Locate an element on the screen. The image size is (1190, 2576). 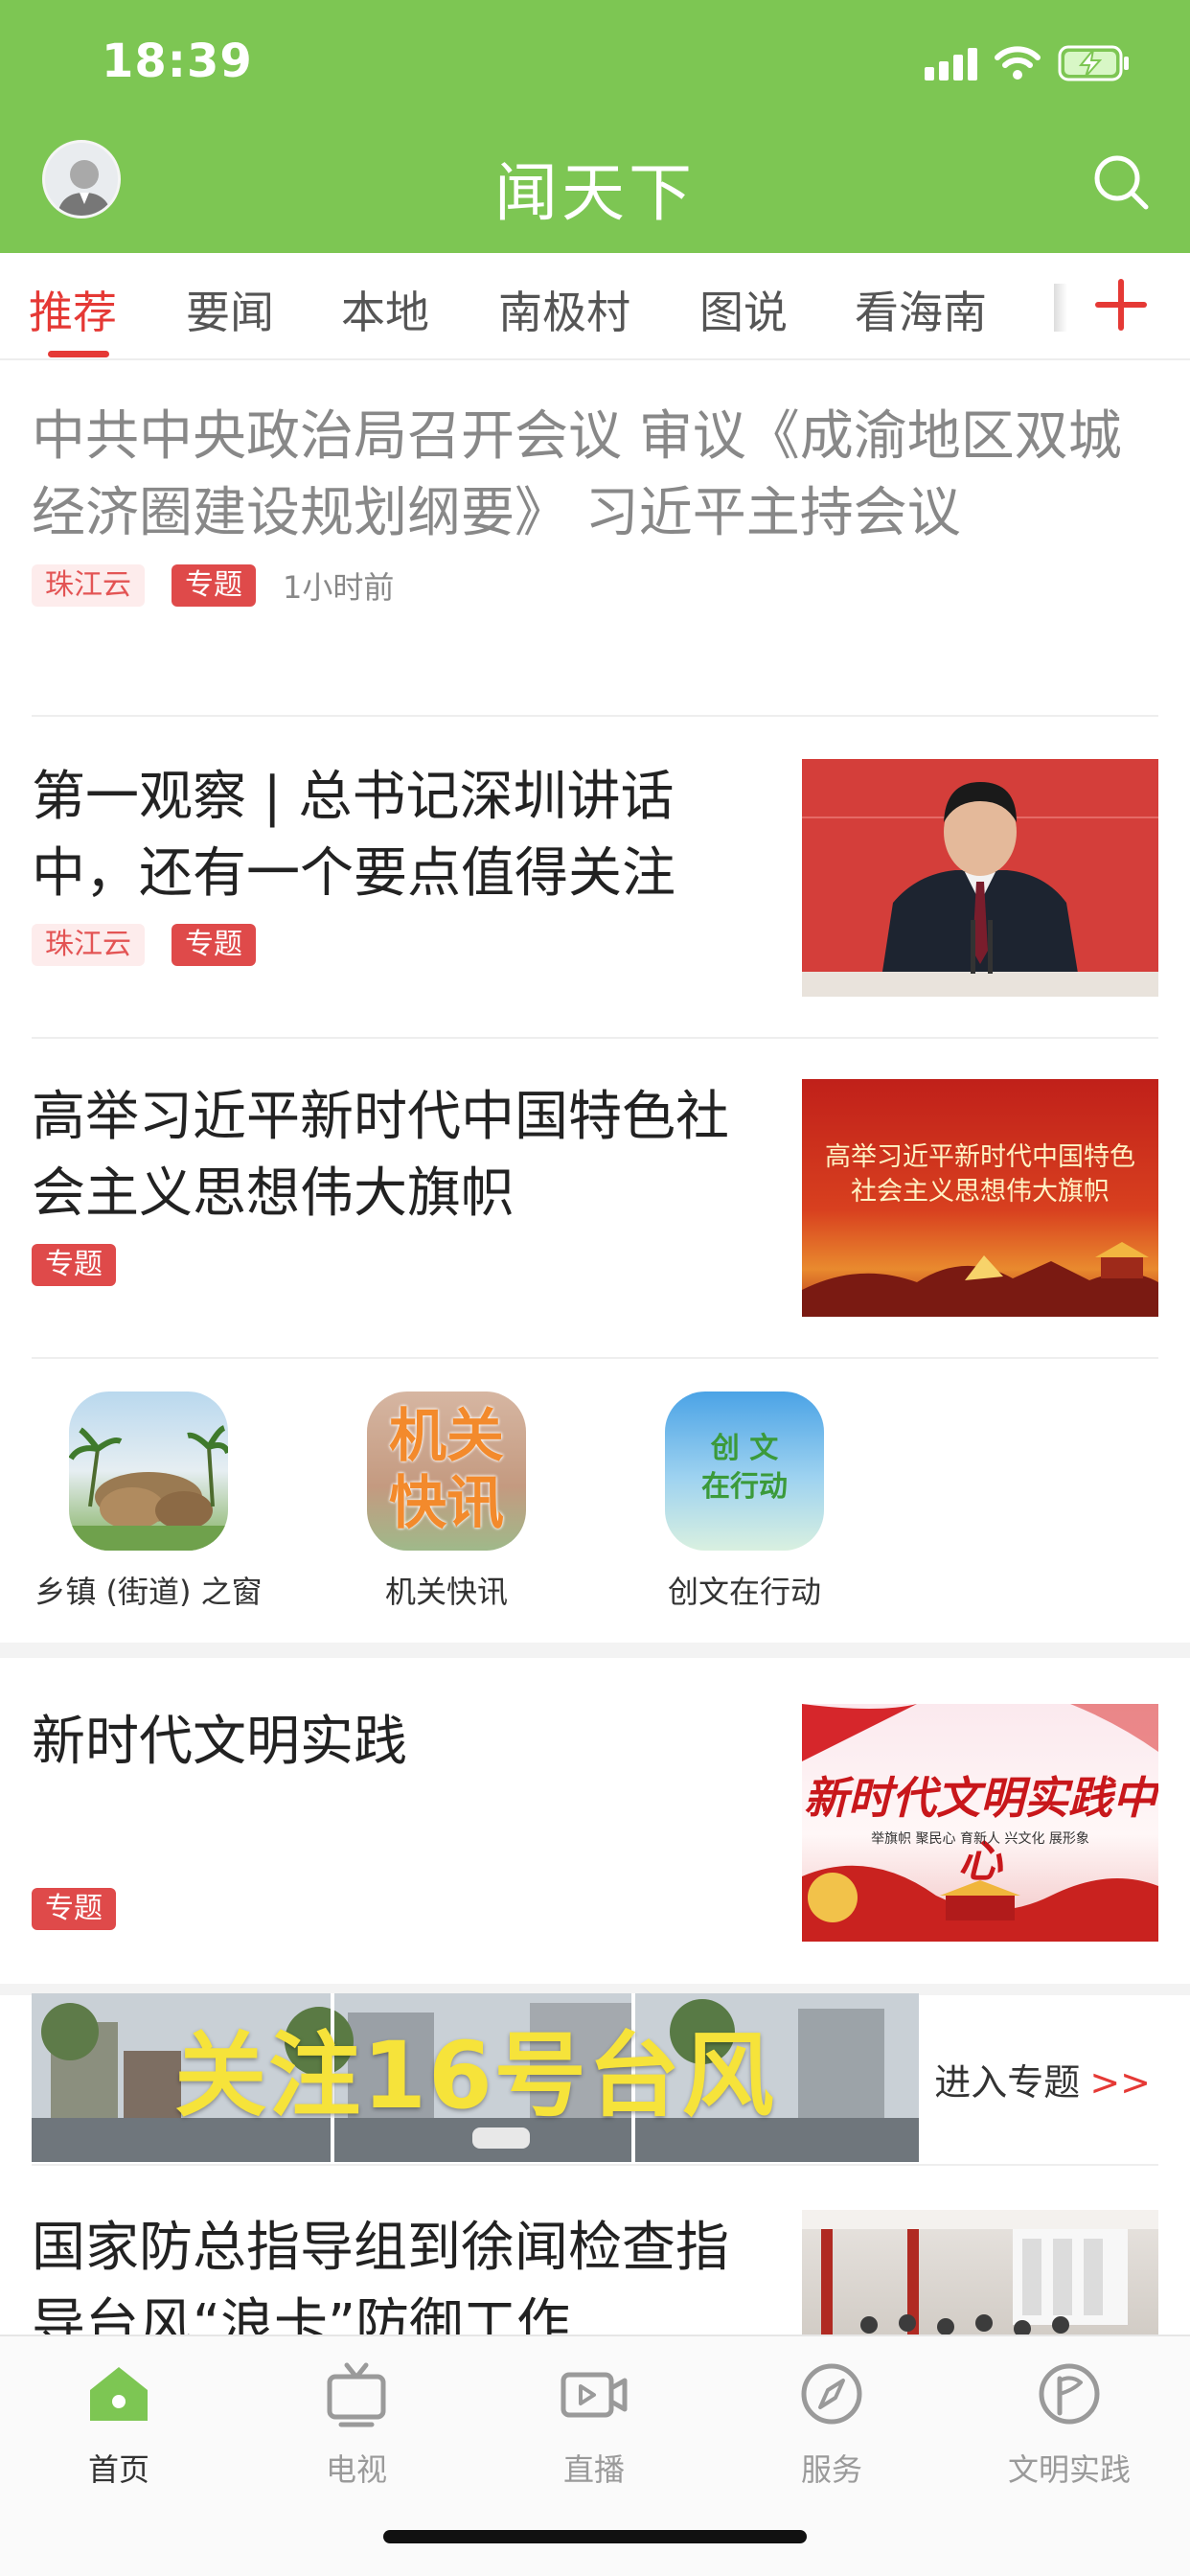
flag-icon is located at coordinates (1070, 2394).